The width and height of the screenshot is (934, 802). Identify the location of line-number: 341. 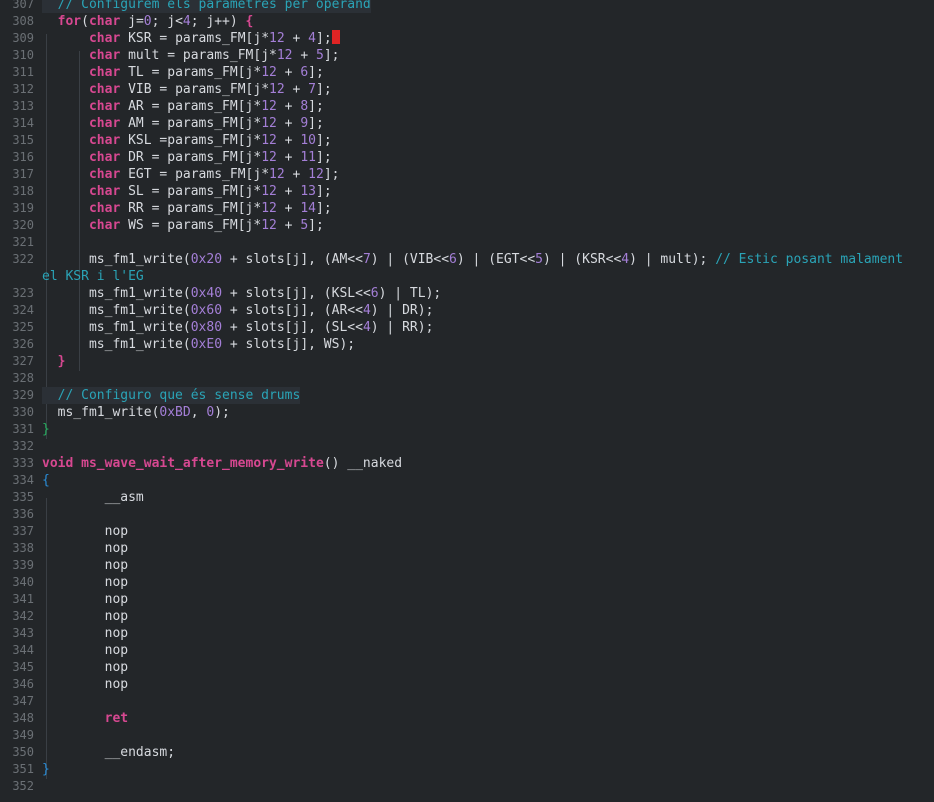
(23, 599).